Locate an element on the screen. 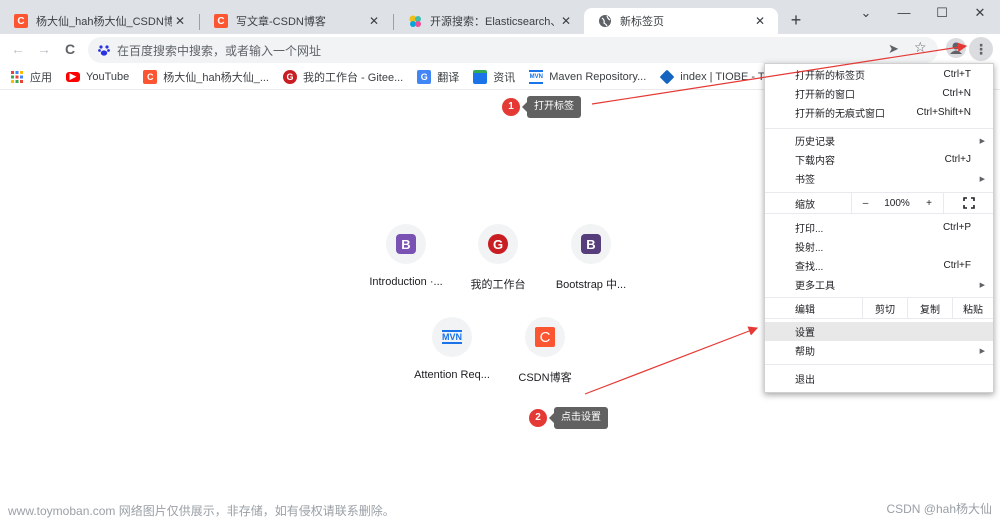  tab-csdn-blog: C 杨大仙_hah杨大仙_CSDN博客- ✕ is located at coordinates (99, 21).